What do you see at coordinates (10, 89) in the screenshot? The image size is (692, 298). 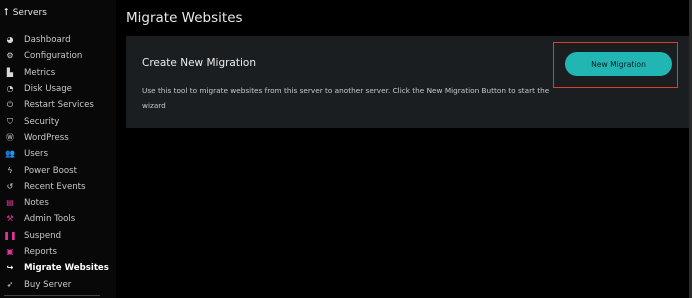 I see `pie-chart-icon: ◔` at bounding box center [10, 89].